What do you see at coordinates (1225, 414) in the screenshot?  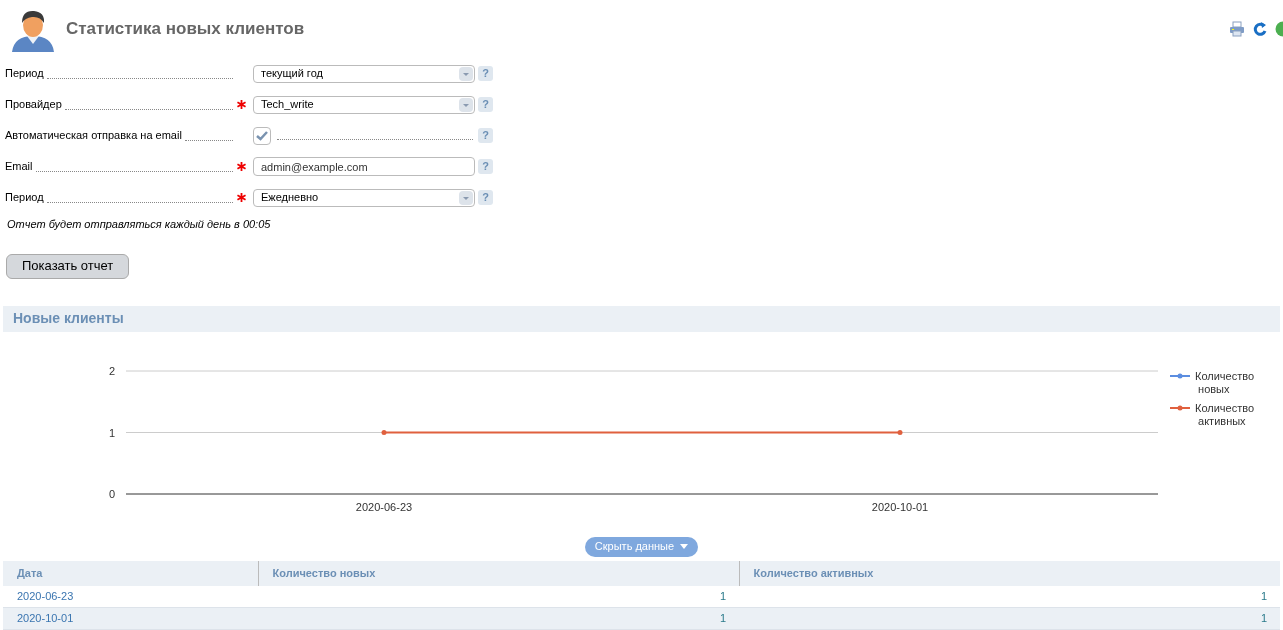 I see `legend-label: Количество активных` at bounding box center [1225, 414].